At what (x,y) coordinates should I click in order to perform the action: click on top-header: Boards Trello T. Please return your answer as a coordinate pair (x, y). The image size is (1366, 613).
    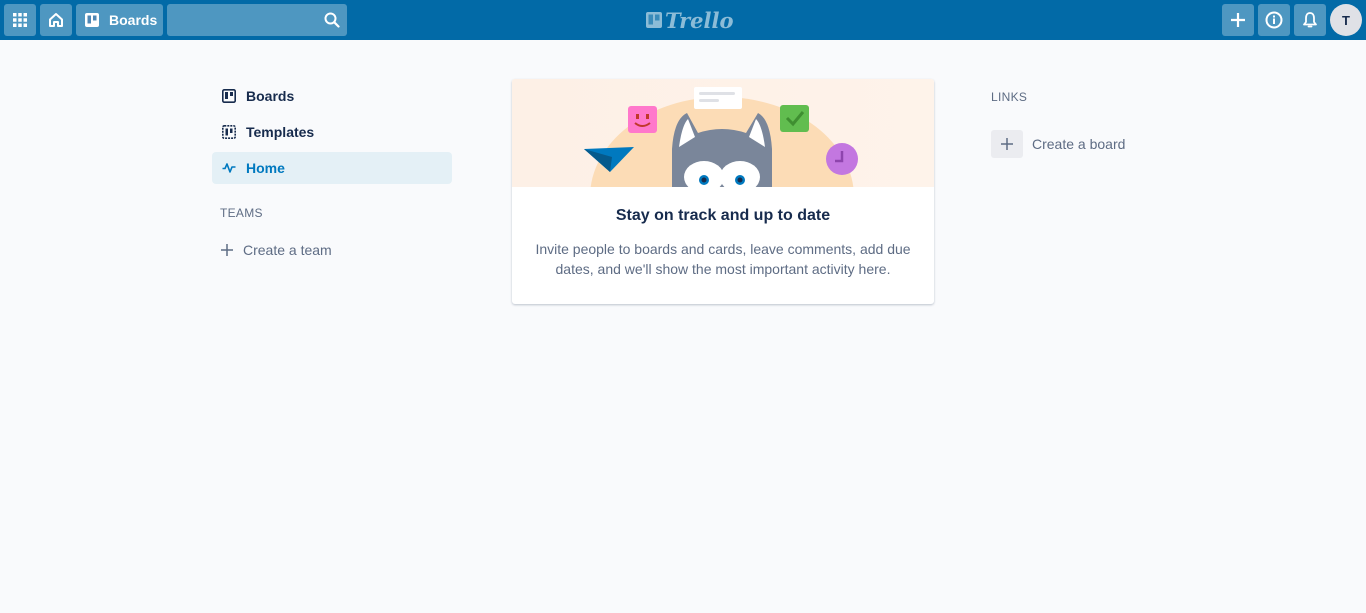
    Looking at the image, I should click on (683, 20).